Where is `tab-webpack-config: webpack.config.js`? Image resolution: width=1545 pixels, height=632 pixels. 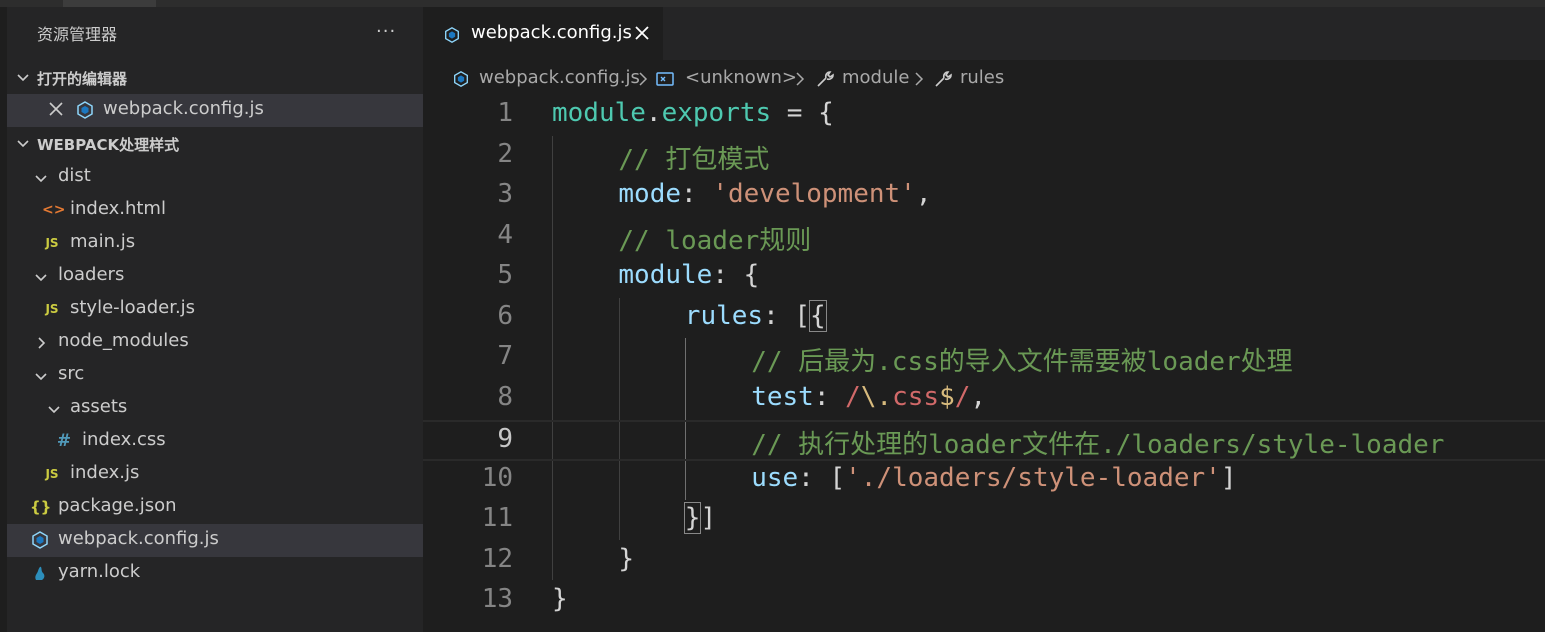 tab-webpack-config: webpack.config.js is located at coordinates (543, 33).